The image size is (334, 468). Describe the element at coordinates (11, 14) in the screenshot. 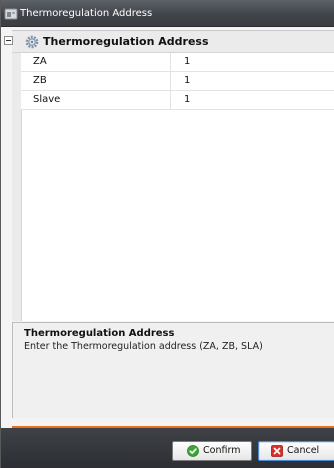

I see `app-window-icon` at that location.